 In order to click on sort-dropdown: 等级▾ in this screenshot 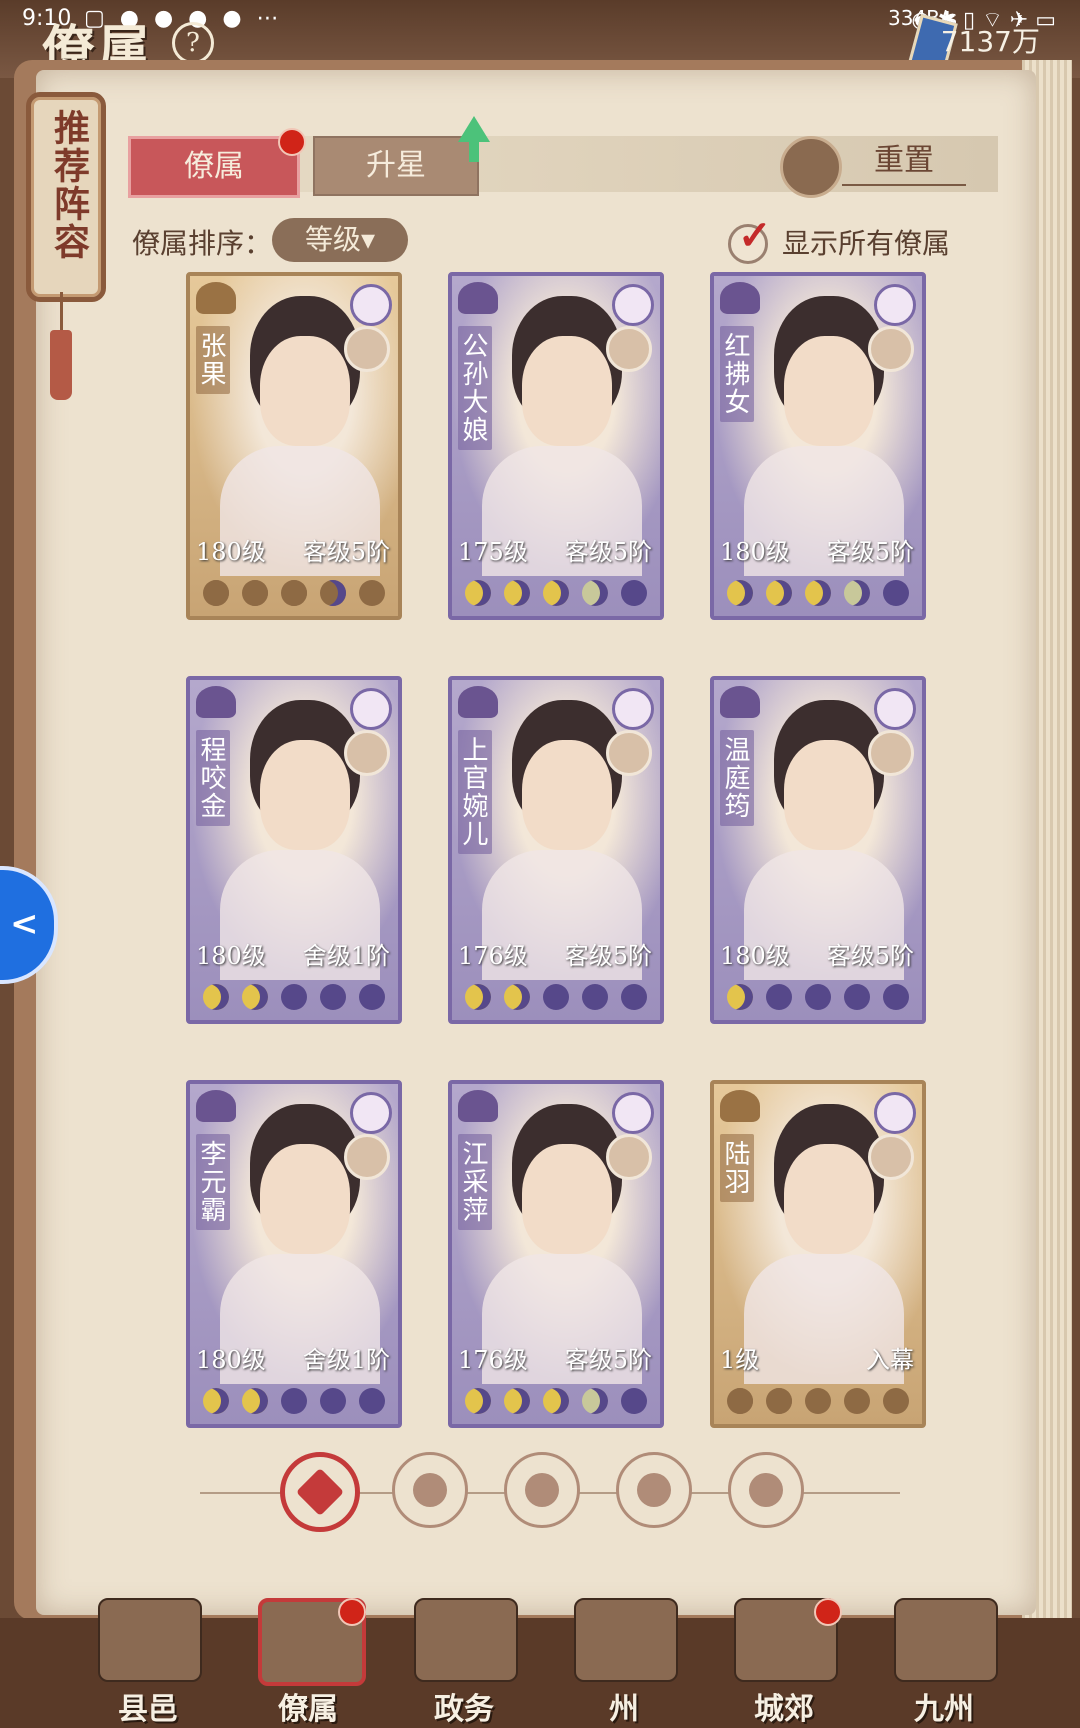, I will do `click(340, 240)`.